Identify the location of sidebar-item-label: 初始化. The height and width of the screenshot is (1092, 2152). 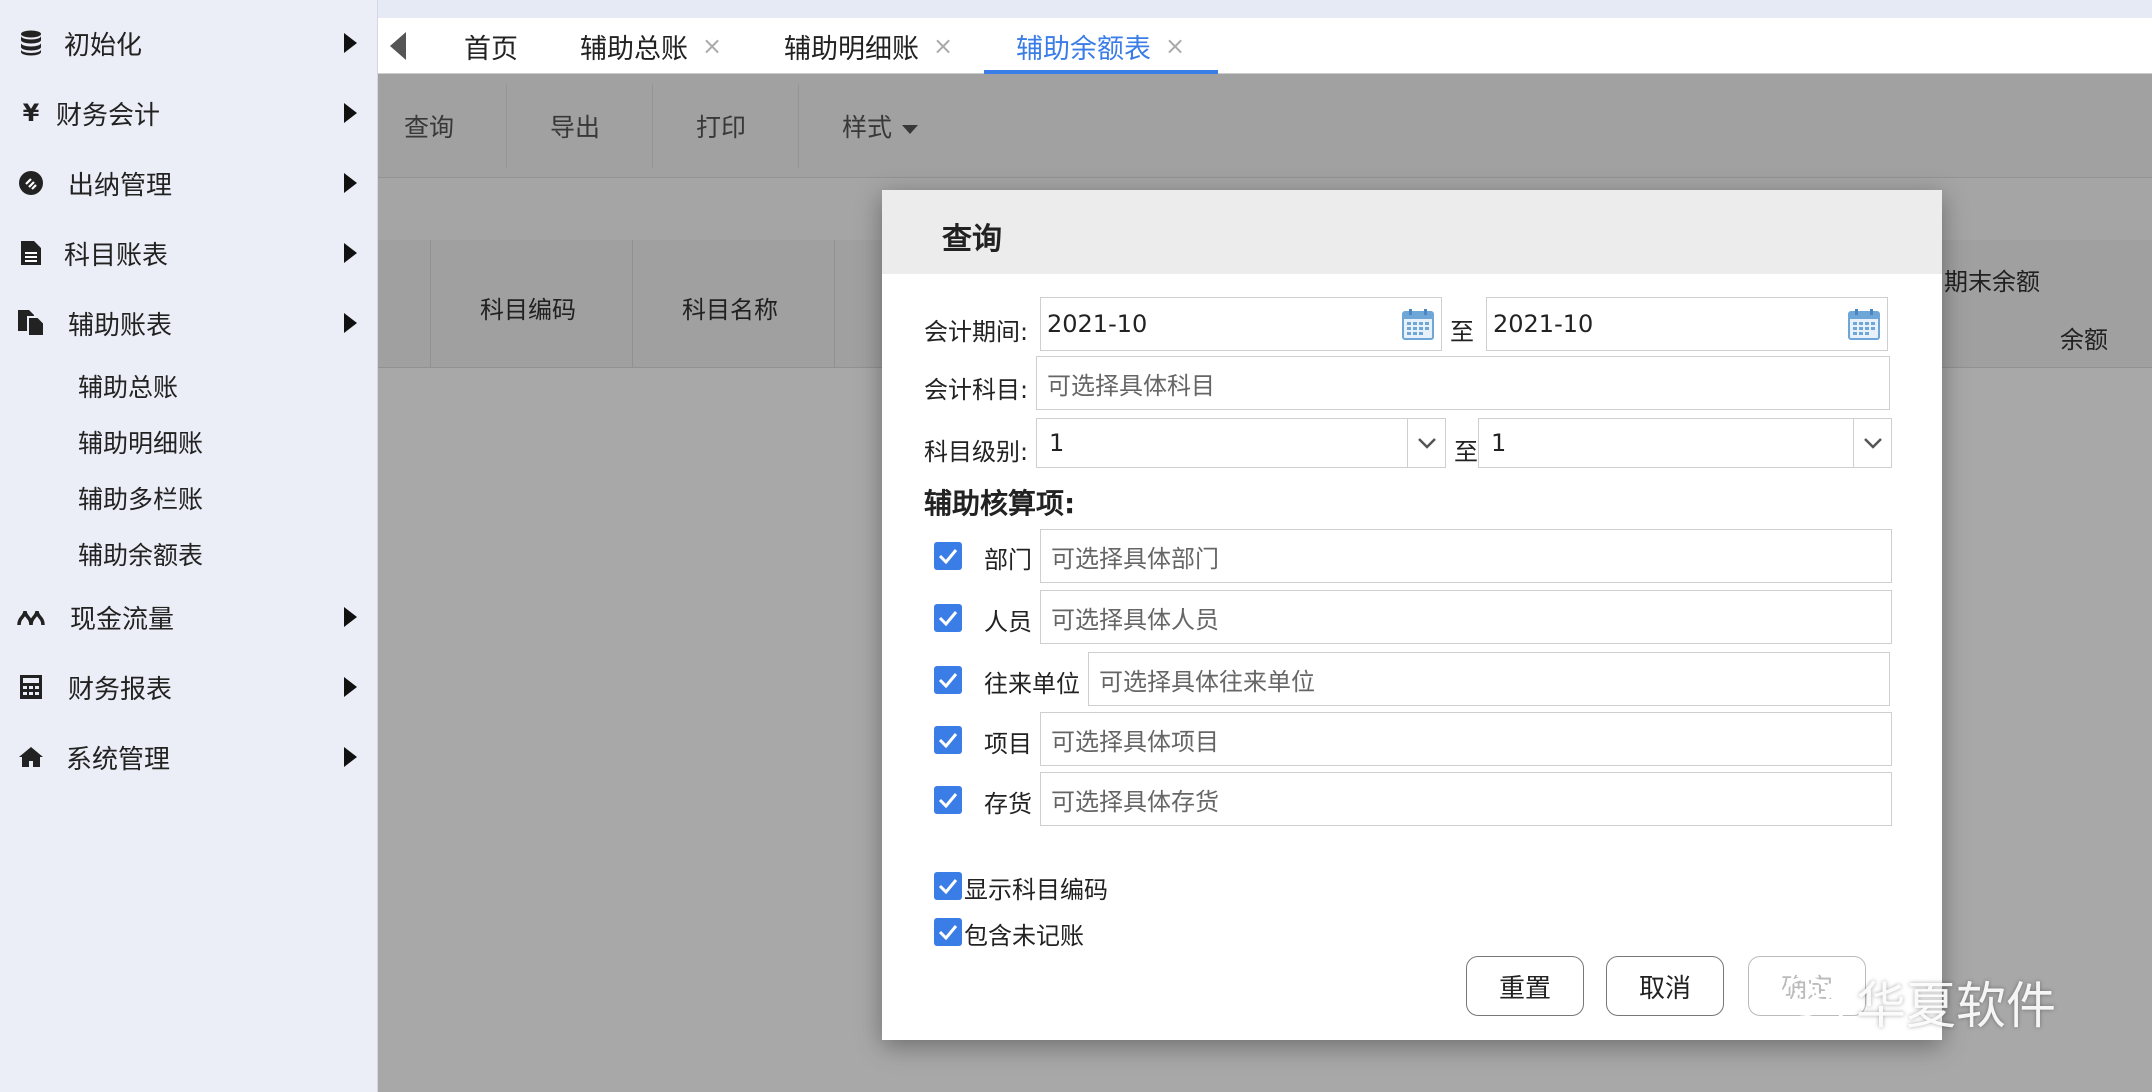
(103, 45).